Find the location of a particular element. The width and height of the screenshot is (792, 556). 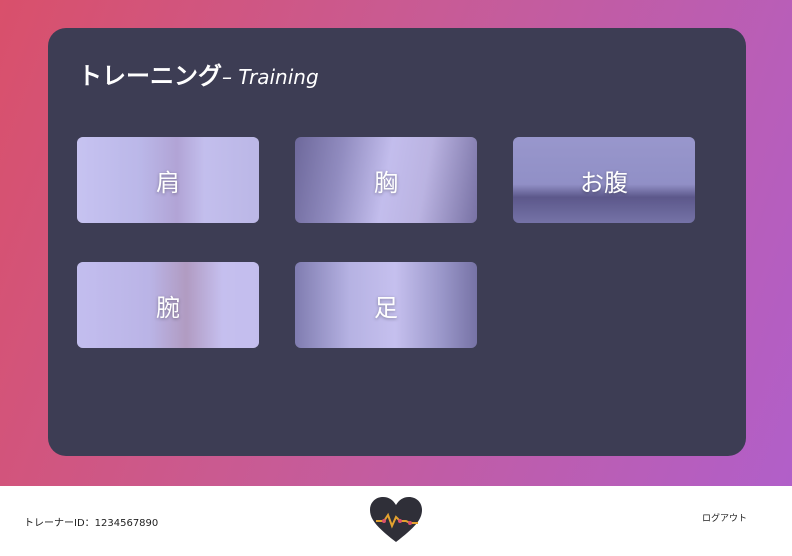

page-title: トレーニング– Training is located at coordinates (198, 73).